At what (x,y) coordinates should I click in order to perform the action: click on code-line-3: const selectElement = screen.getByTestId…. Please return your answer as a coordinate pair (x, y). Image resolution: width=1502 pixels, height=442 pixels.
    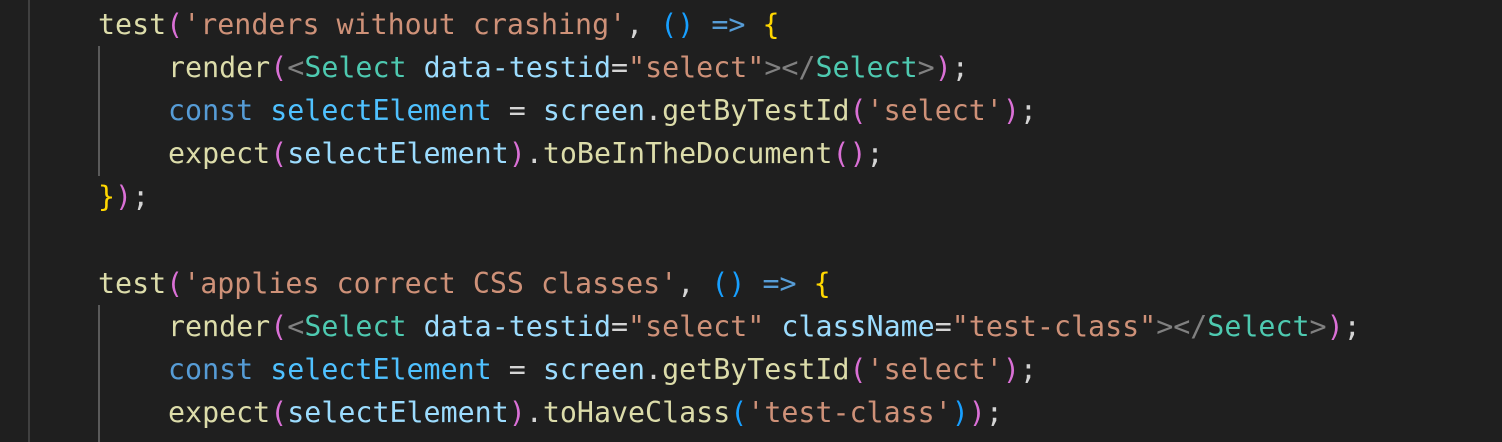
    Looking at the image, I should click on (602, 110).